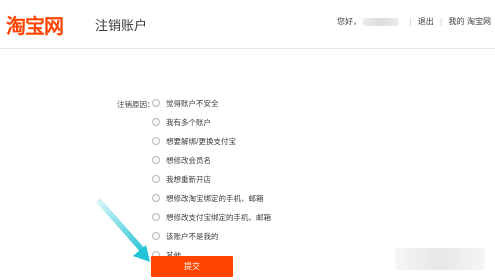 This screenshot has width=495, height=280. Describe the element at coordinates (440, 259) in the screenshot. I see `watermark` at that location.